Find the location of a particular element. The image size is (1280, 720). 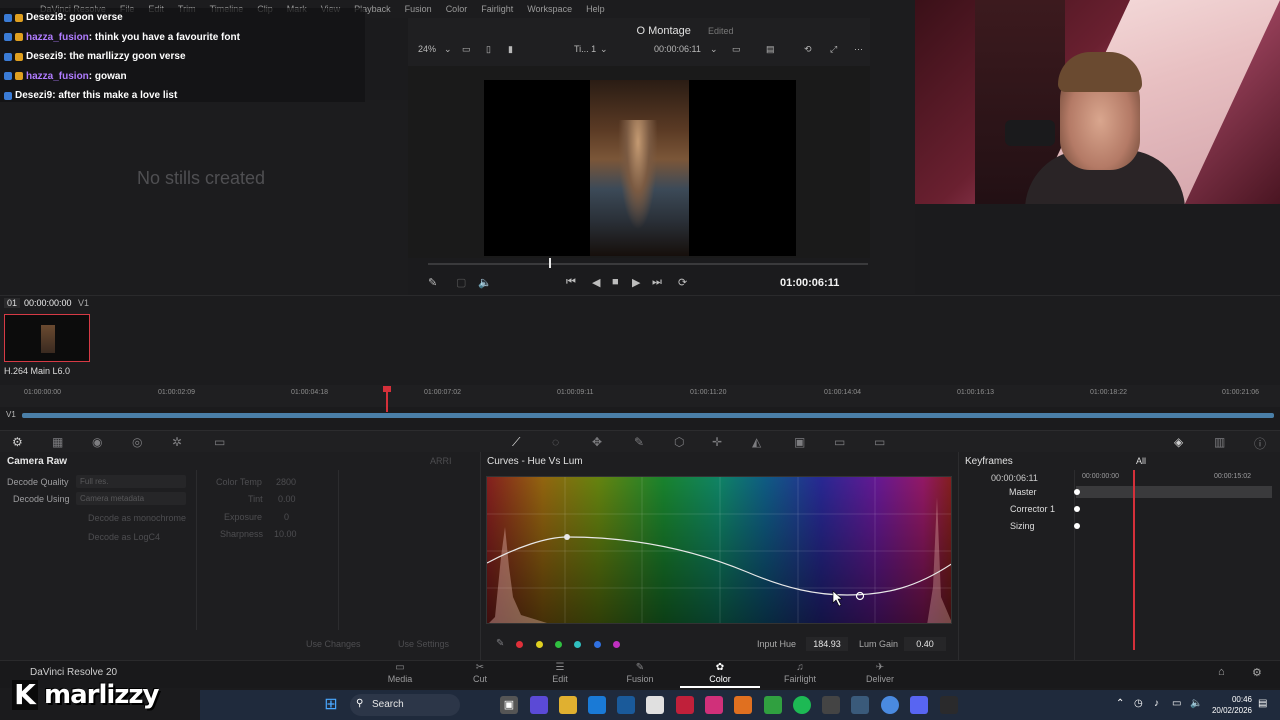

highlight-icon: ▢ is located at coordinates (461, 282).